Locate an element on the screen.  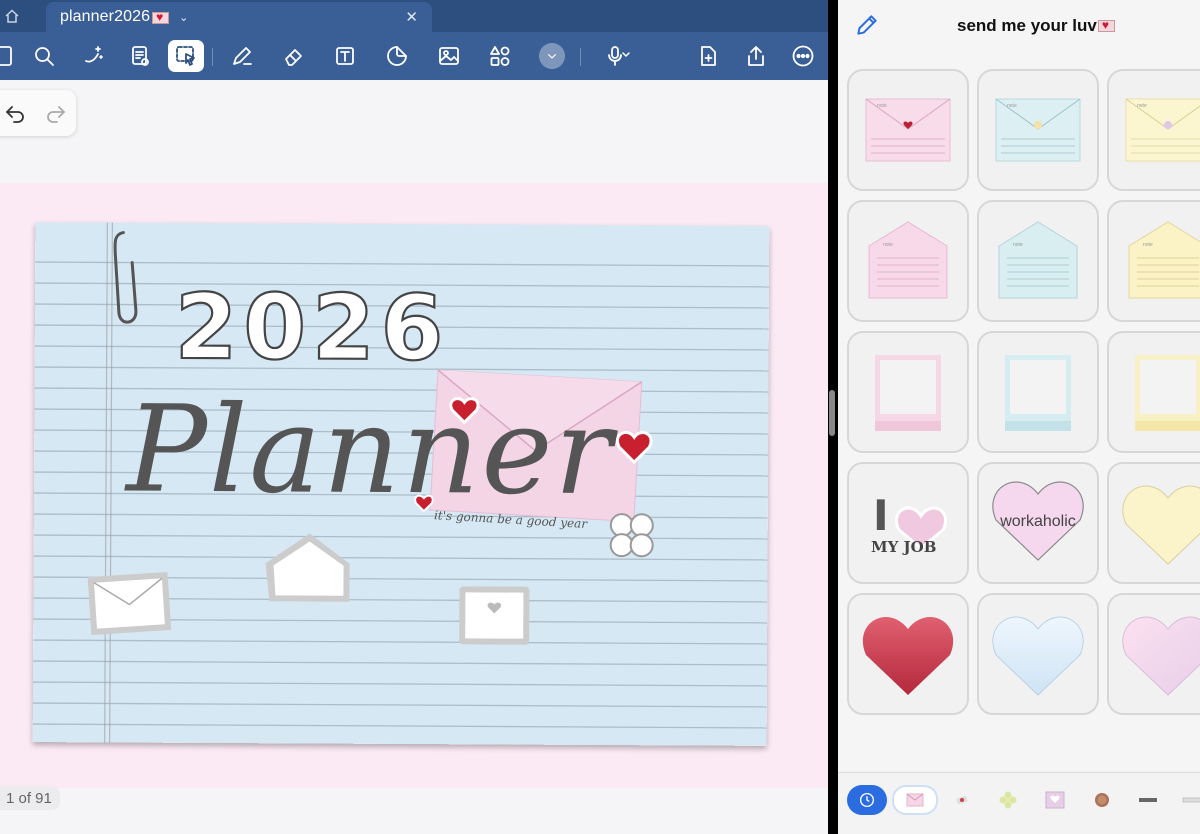
recent-clock-icon is located at coordinates (867, 800).